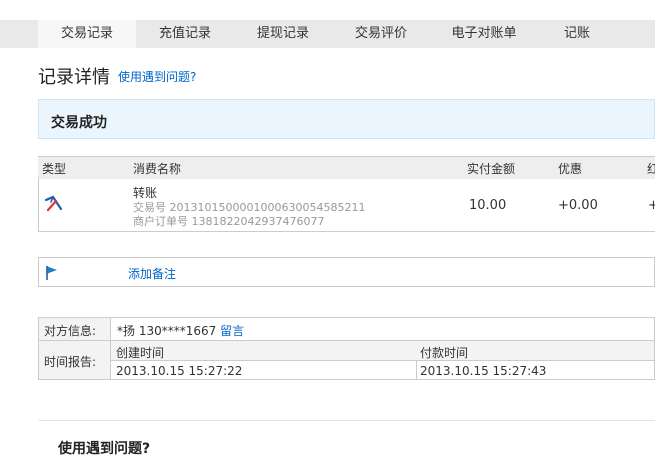 Image resolution: width=655 pixels, height=458 pixels. What do you see at coordinates (229, 221) in the screenshot?
I see `order-number: 商户订单号 1381822042937476077` at bounding box center [229, 221].